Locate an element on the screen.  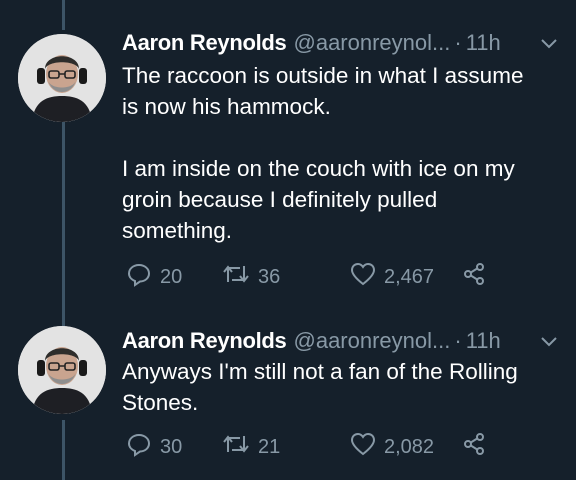
reply-button: 30 is located at coordinates (174, 447).